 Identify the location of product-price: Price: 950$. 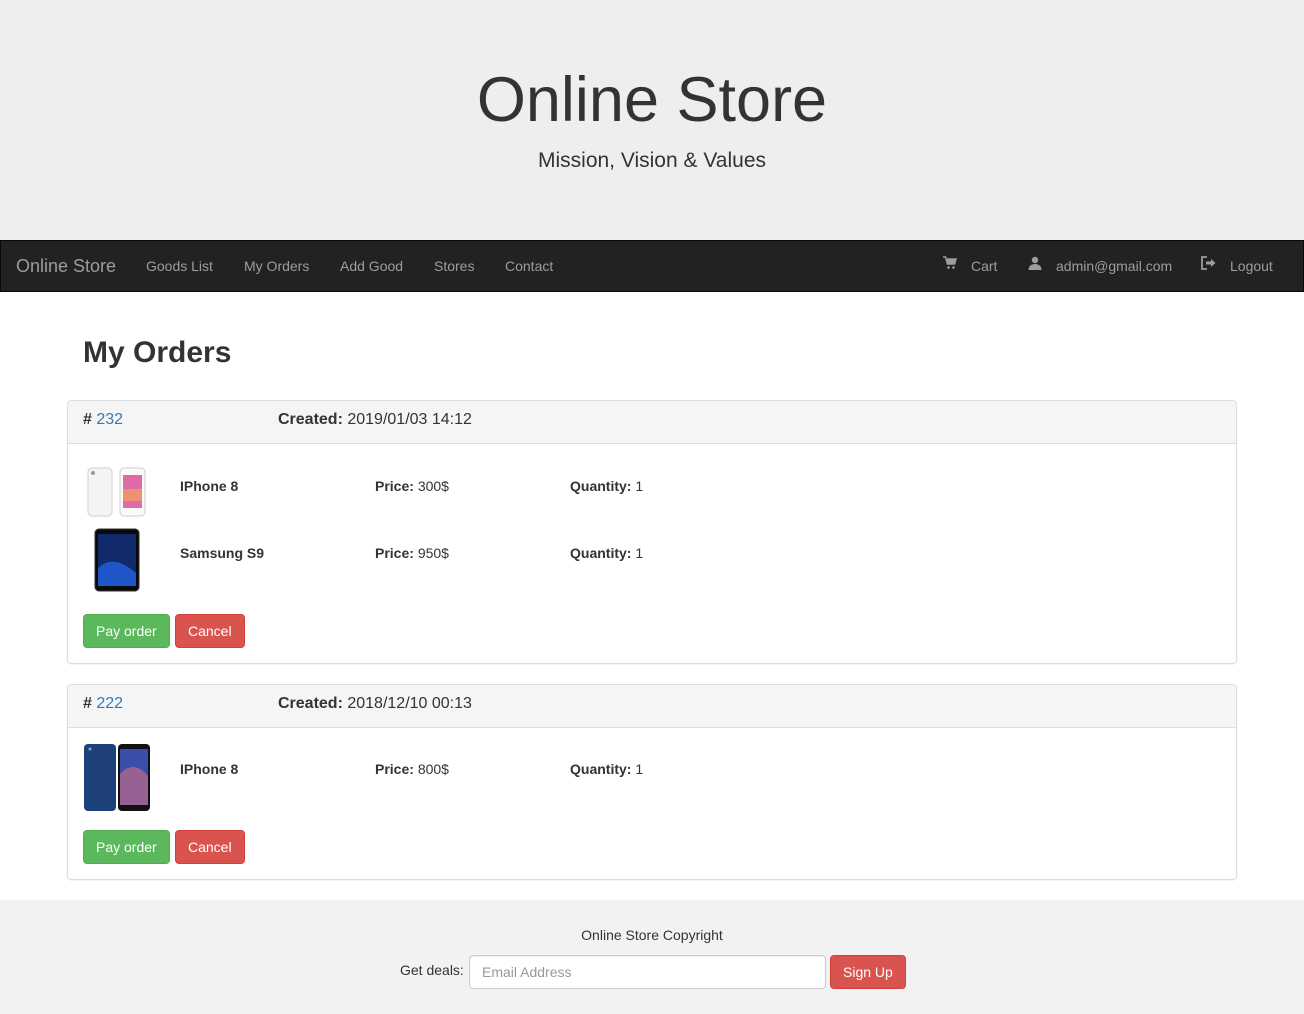
(412, 553).